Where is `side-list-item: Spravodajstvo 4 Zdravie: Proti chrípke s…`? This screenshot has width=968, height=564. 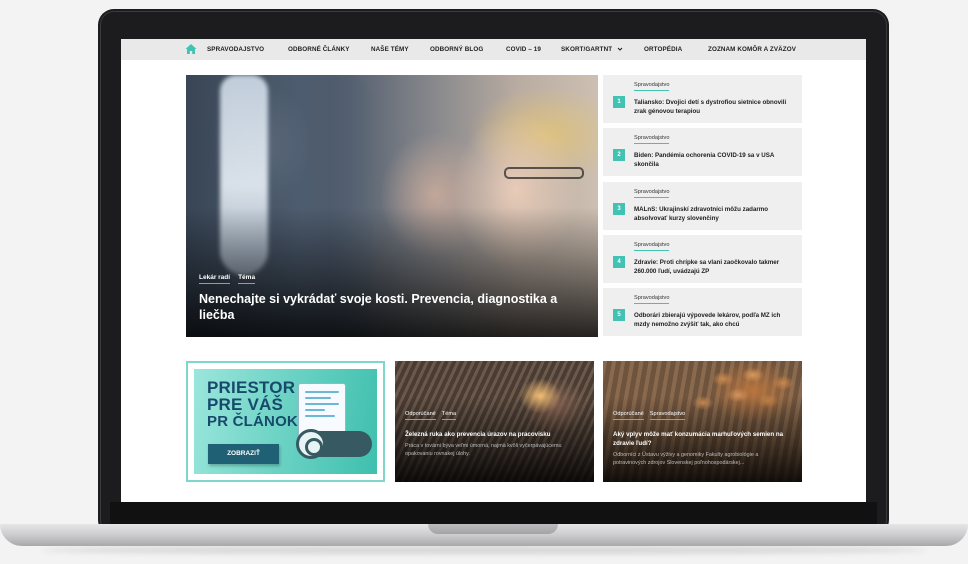 side-list-item: Spravodajstvo 4 Zdravie: Proti chrípke s… is located at coordinates (702, 259).